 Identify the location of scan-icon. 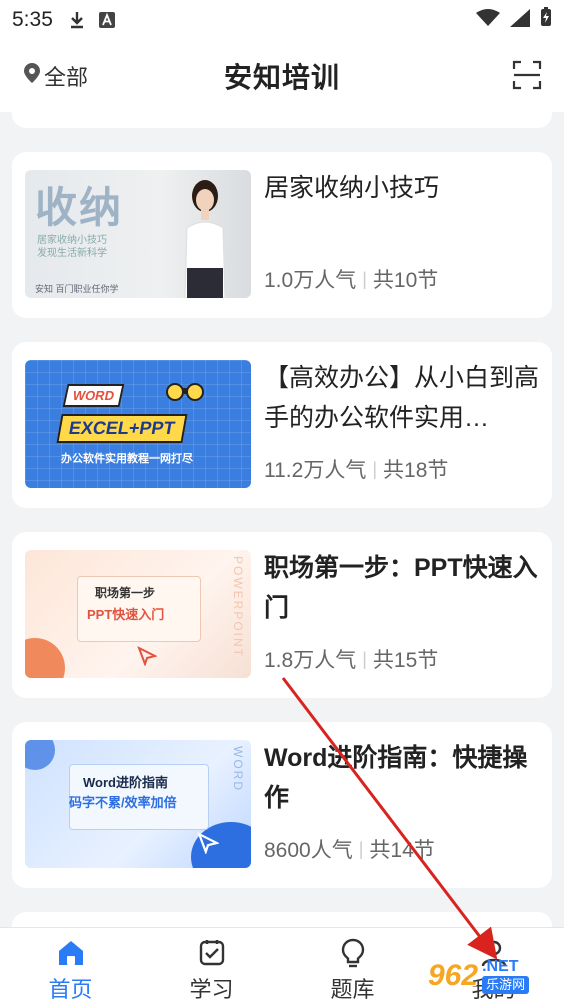
(527, 75).